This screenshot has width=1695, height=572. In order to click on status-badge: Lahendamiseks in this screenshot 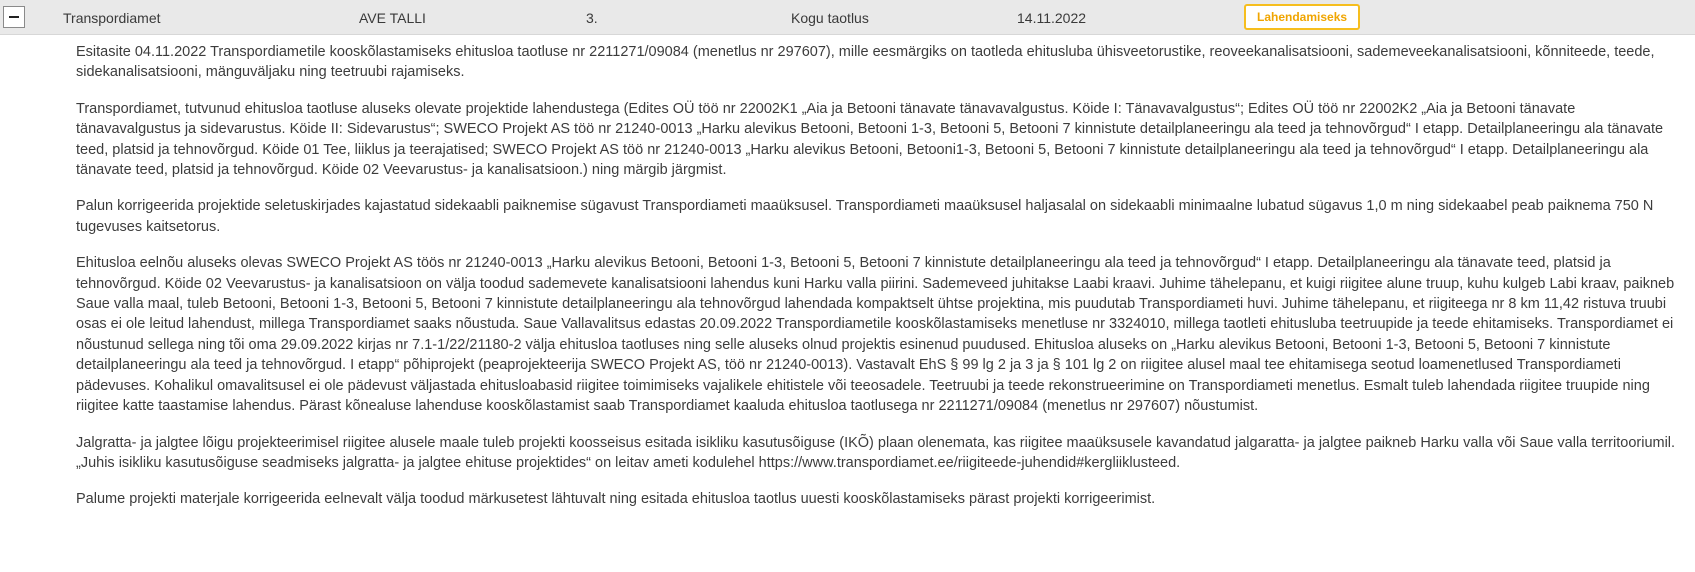, I will do `click(1302, 17)`.